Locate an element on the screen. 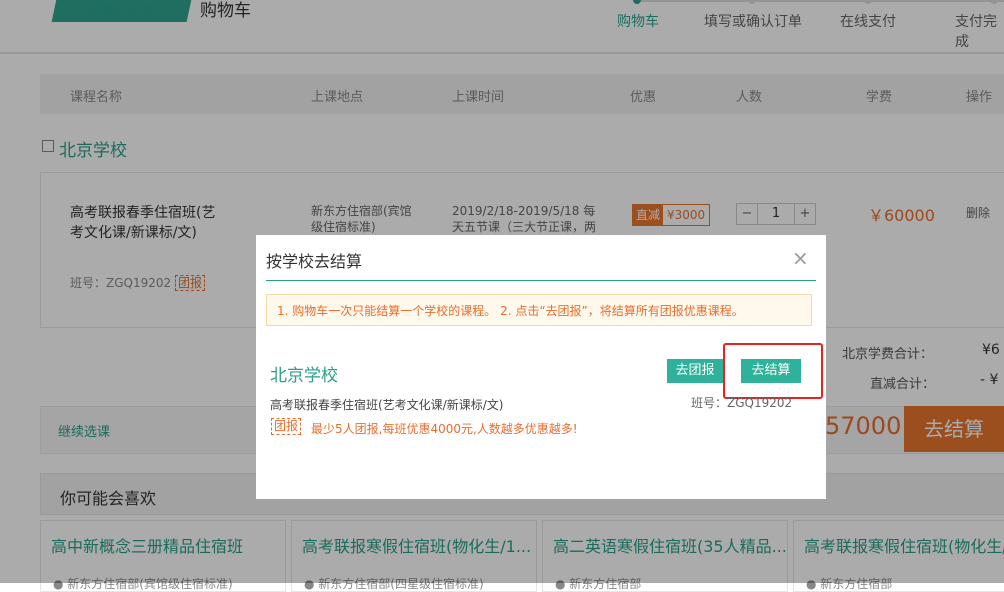  dialog-school-name: 北京学校 is located at coordinates (304, 376).